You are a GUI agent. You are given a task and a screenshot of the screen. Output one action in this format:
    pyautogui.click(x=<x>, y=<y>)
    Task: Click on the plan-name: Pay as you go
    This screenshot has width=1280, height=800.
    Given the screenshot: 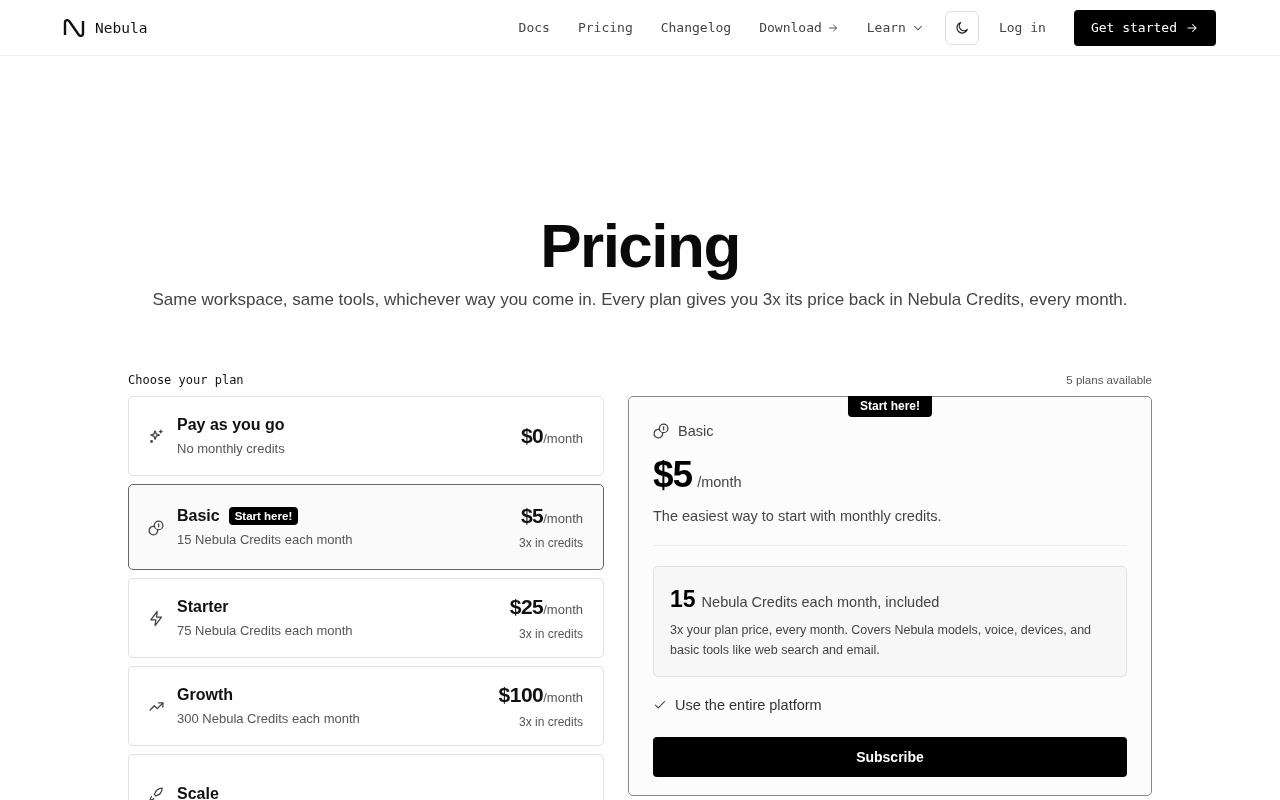 What is the action you would take?
    pyautogui.click(x=231, y=425)
    